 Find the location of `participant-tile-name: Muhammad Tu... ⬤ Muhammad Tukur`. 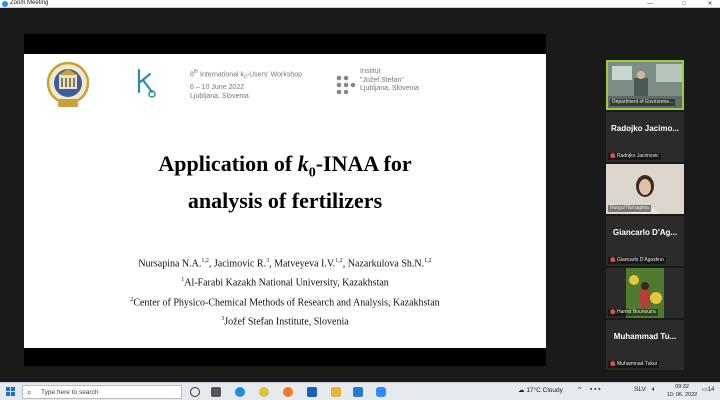

participant-tile-name: Muhammad Tu... ⬤ Muhammad Tukur is located at coordinates (645, 345).